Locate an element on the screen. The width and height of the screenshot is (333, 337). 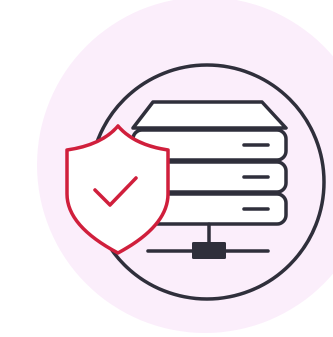
connector-node is located at coordinates (209, 250).